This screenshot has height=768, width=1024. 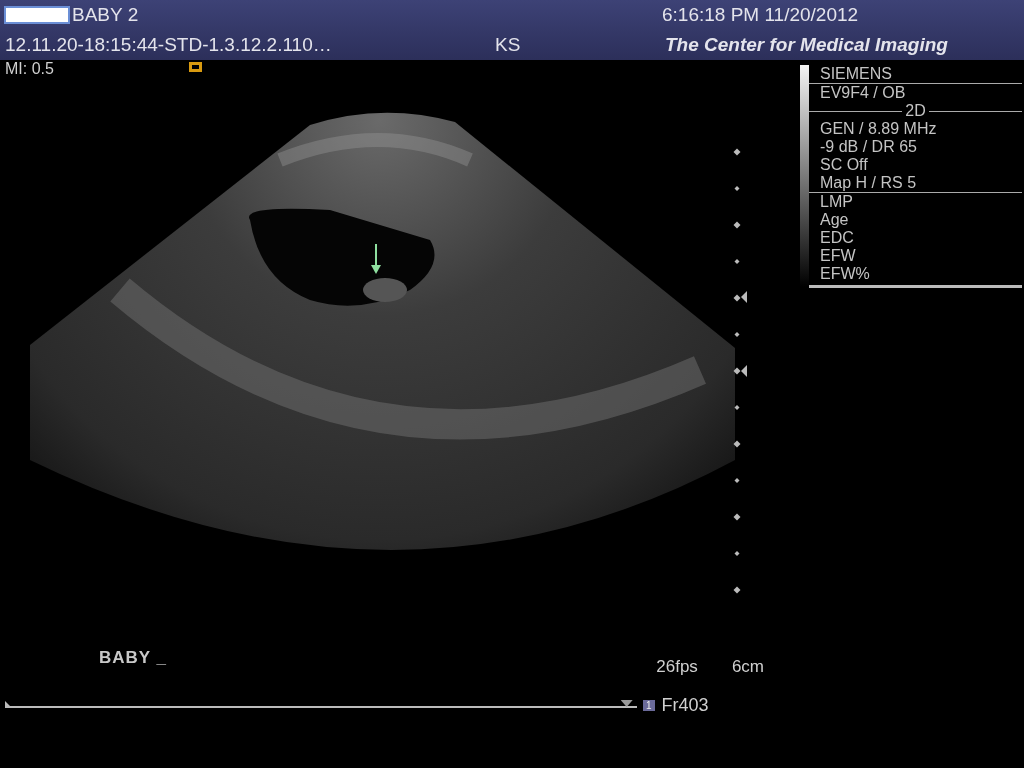 I want to click on ob-field-label: LMP, so click(x=915, y=201).